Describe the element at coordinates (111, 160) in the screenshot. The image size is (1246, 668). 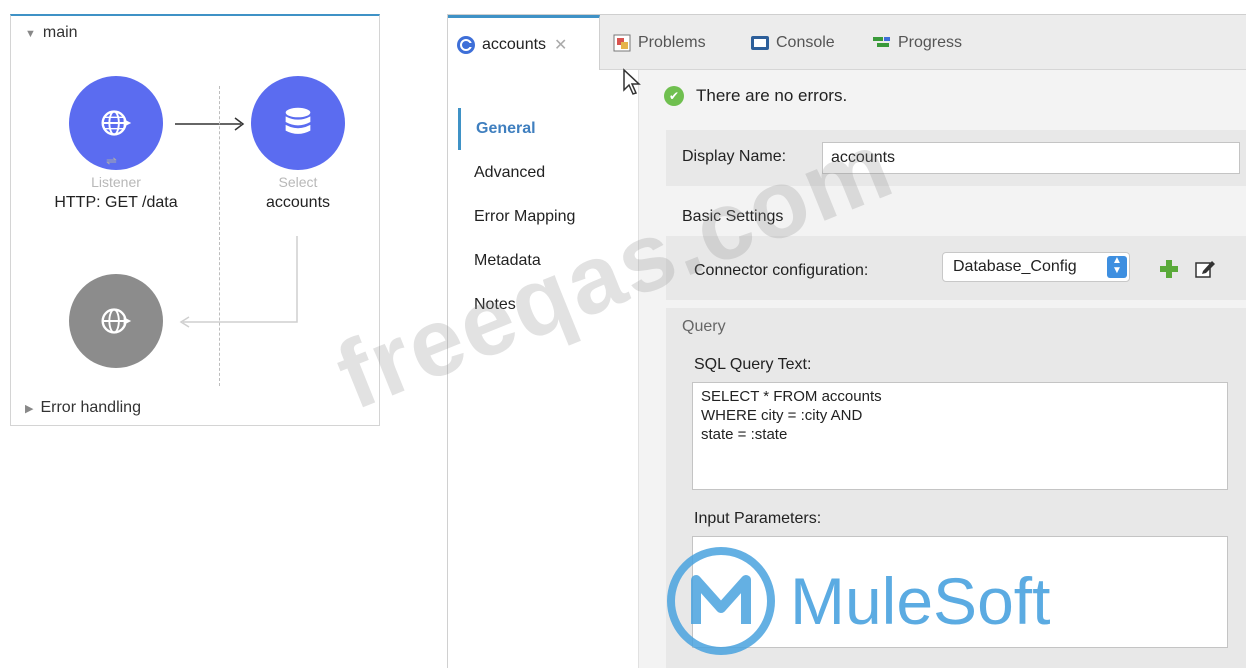
I see `exchange-icon: ⇌` at that location.